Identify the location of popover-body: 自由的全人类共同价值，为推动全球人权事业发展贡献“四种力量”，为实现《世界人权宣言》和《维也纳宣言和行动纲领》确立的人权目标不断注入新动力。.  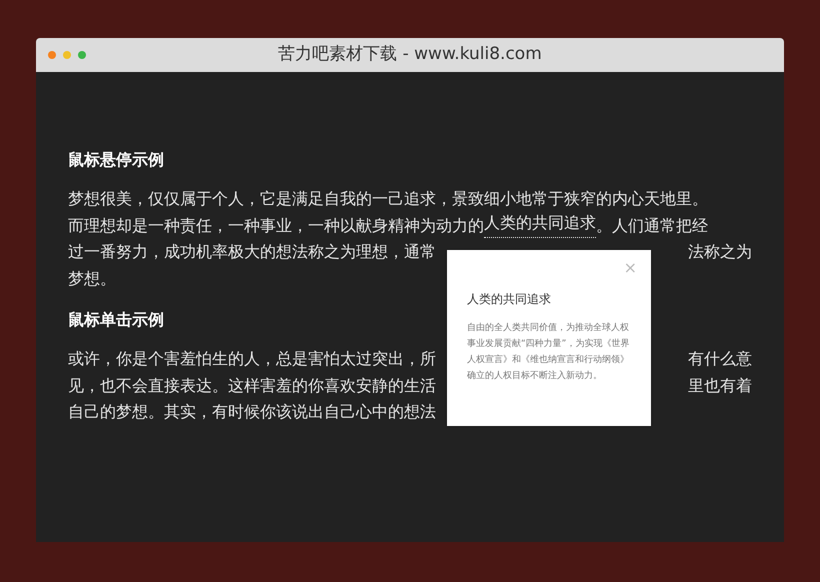
(548, 352).